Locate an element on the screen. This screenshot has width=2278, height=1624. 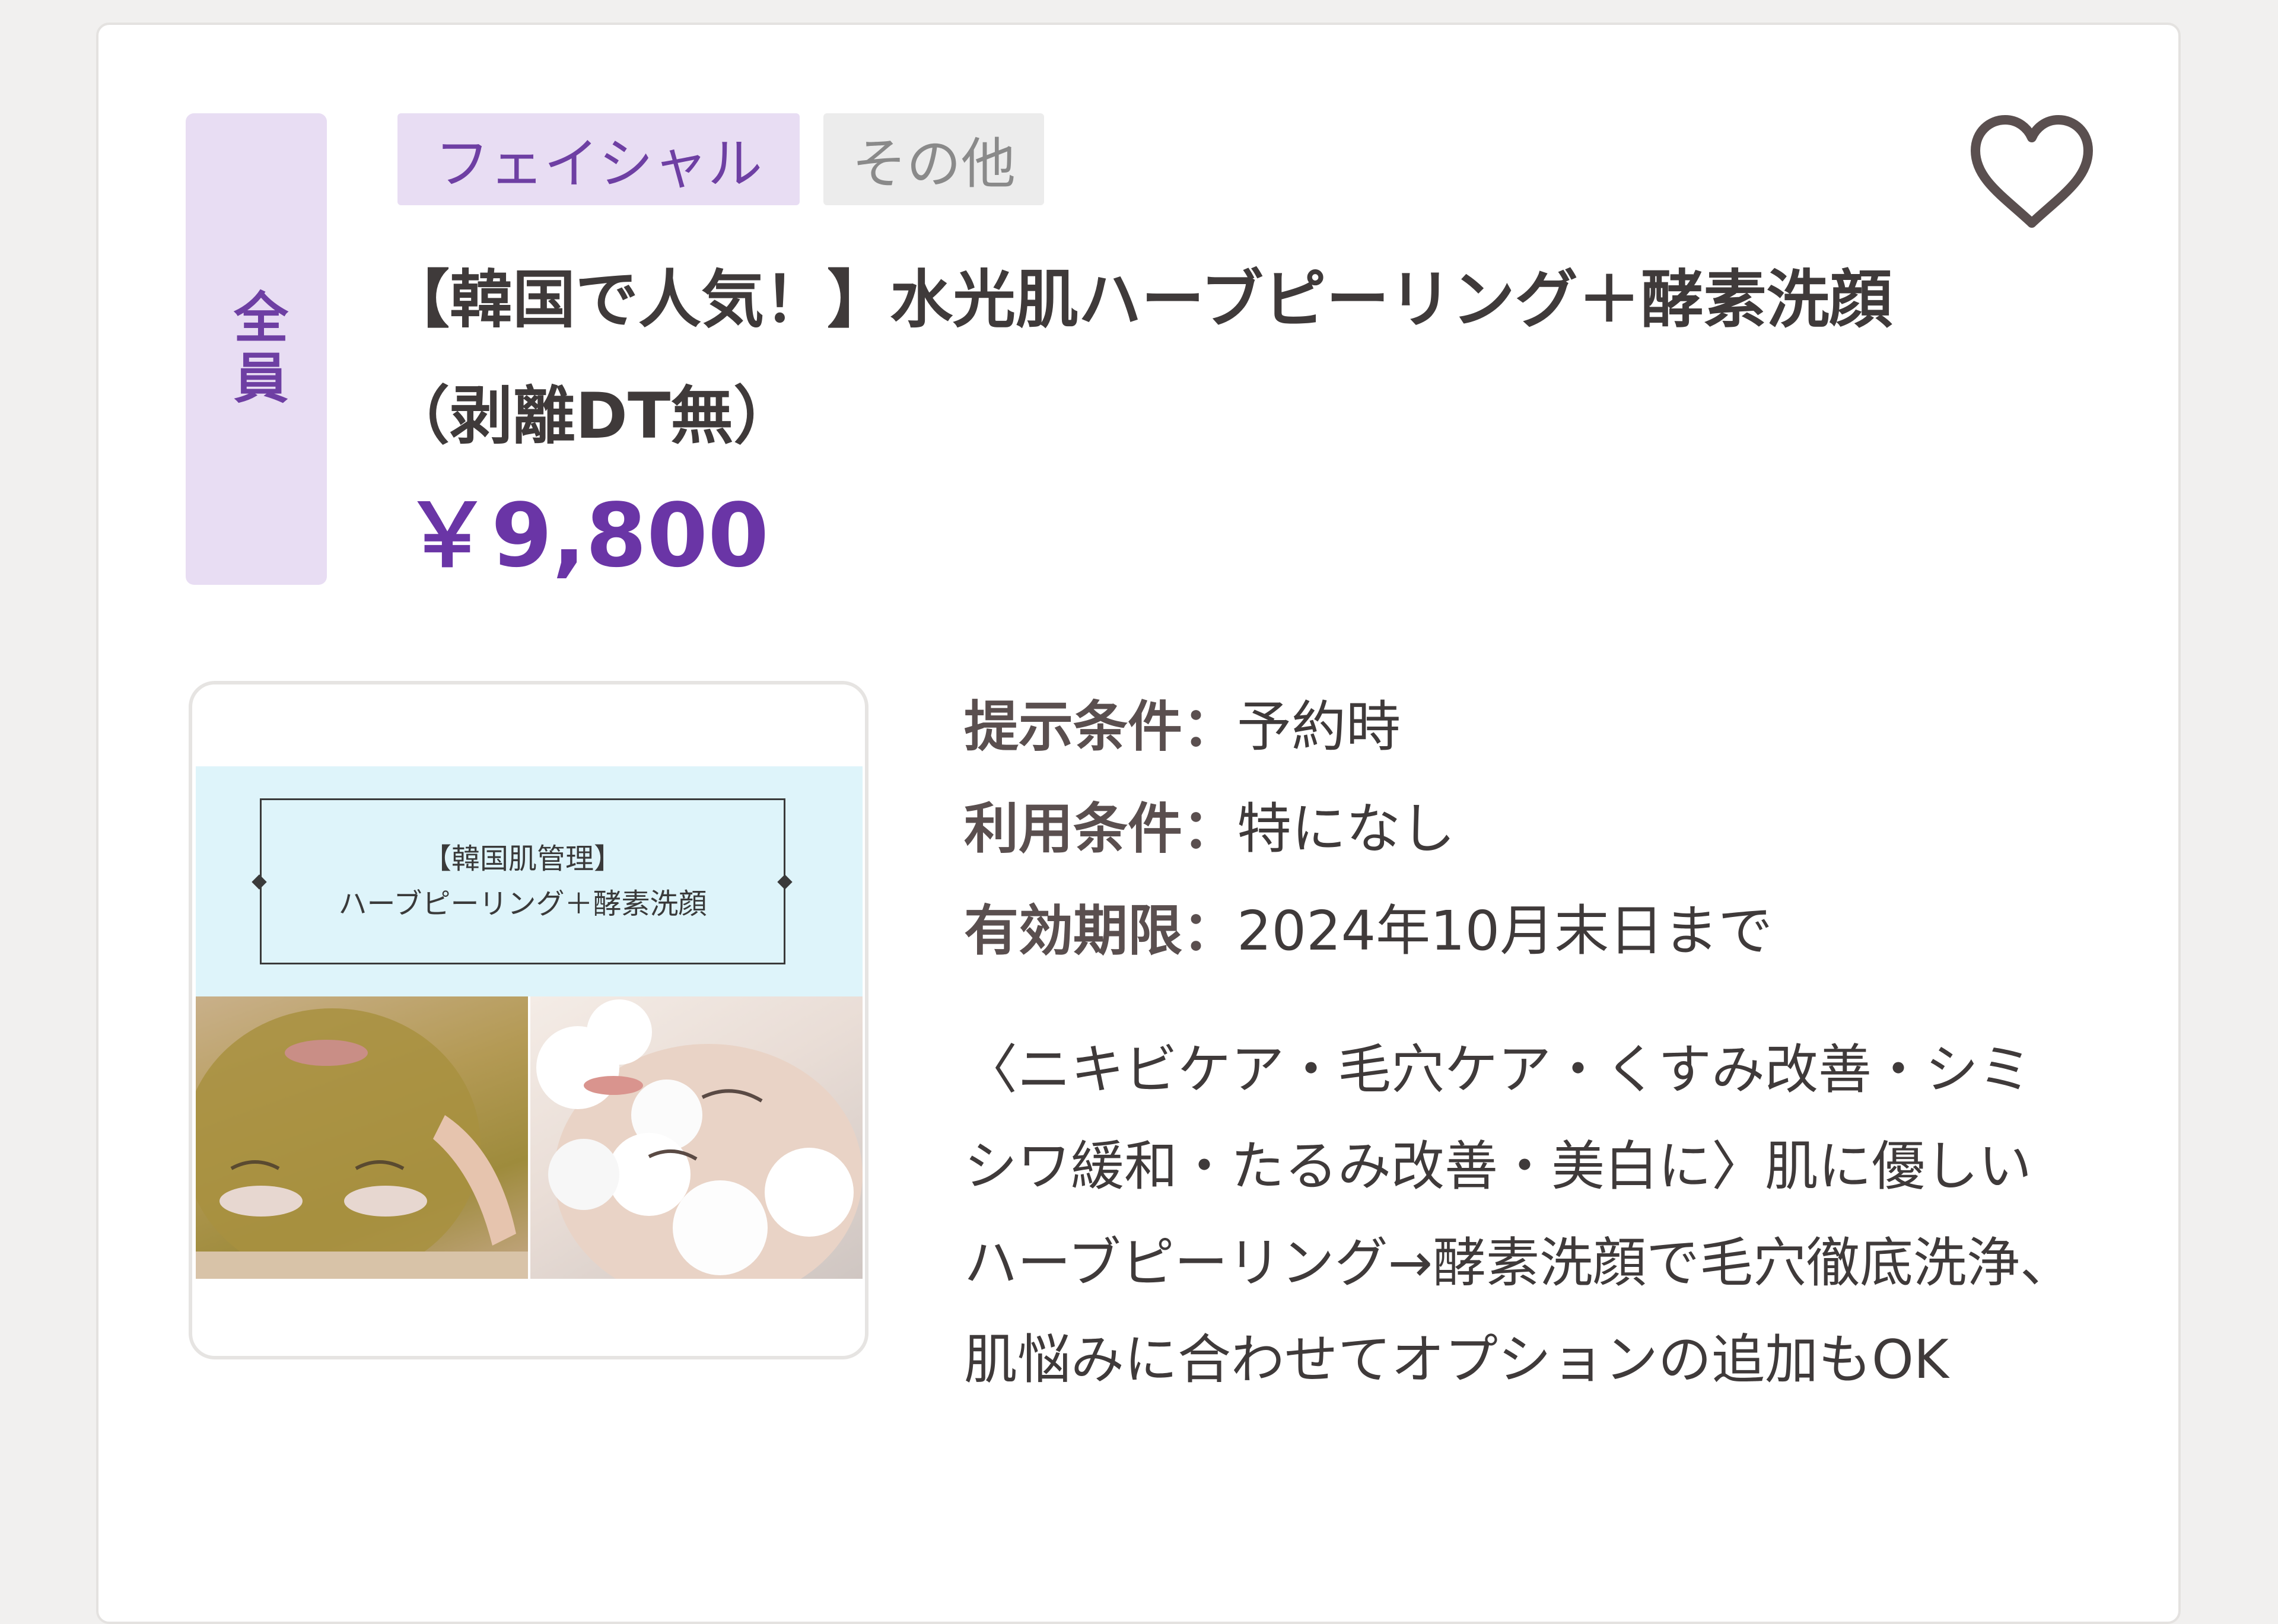
condition-expiry-label: 有効期限： is located at coordinates (1100, 931).